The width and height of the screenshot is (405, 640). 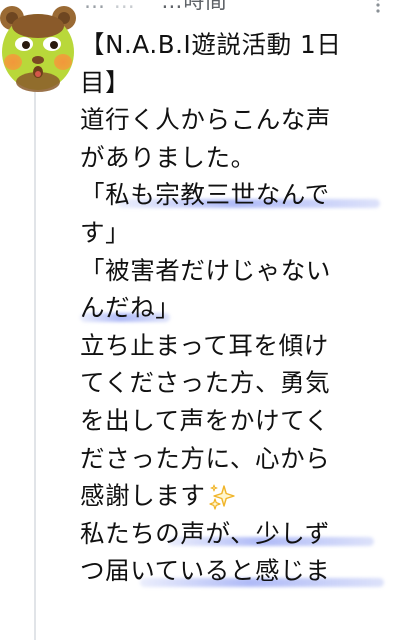 I want to click on text-line: ださった方に、心から, so click(x=205, y=458).